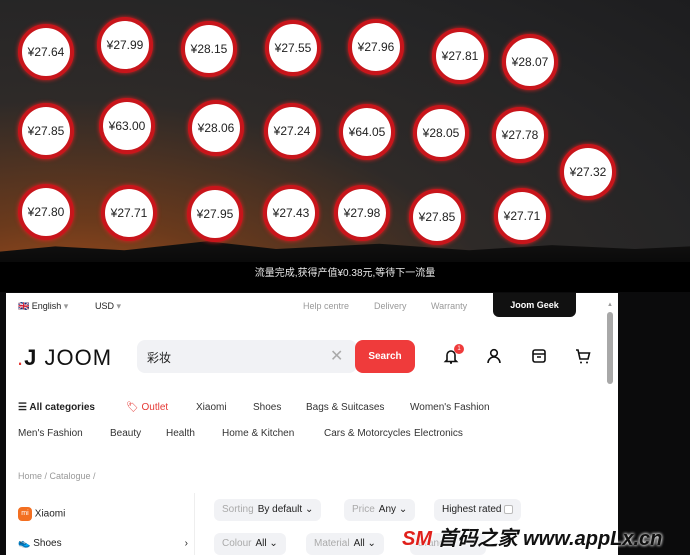  Describe the element at coordinates (367, 132) in the screenshot. I see `coin-bubble: ¥64.05` at that location.